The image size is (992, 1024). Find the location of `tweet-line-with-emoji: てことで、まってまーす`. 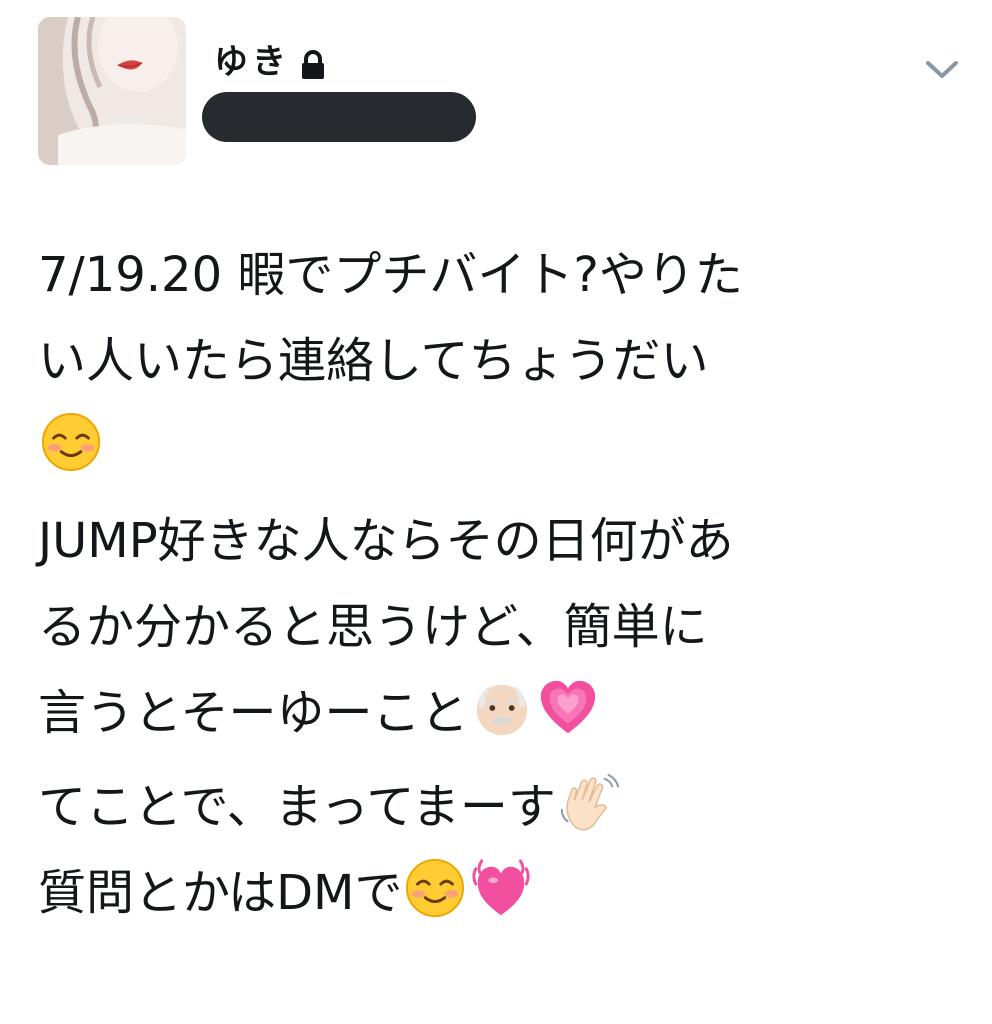

tweet-line-with-emoji: てことで、まってまーす is located at coordinates (503, 807).